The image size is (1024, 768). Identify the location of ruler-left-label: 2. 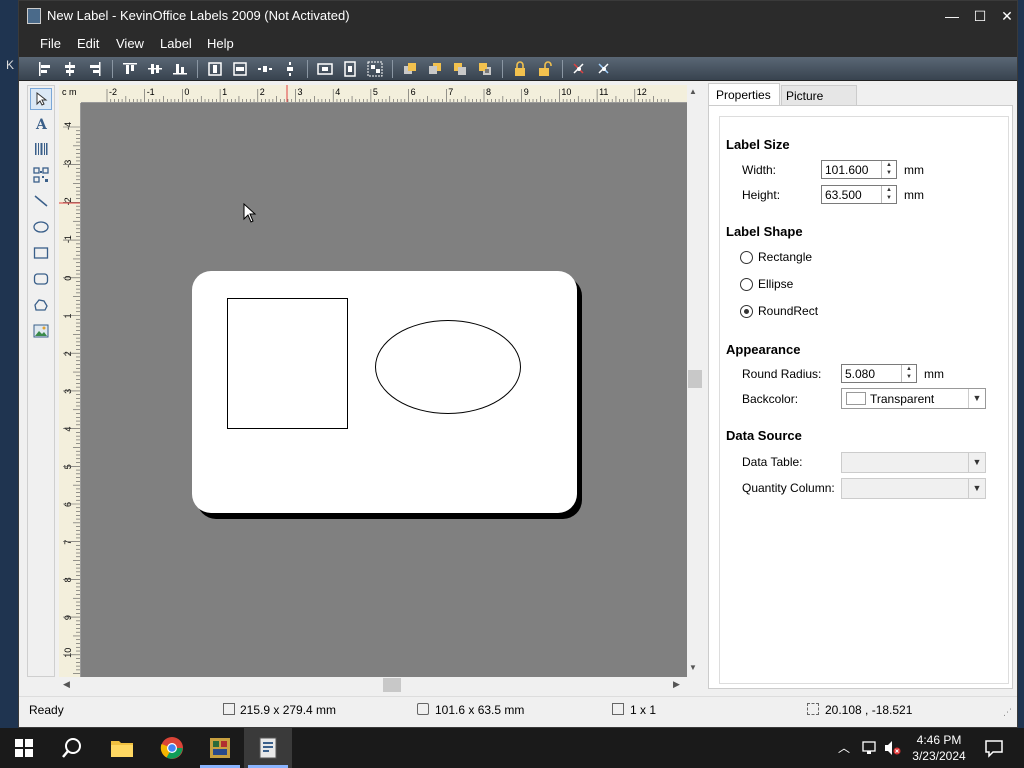
(68, 353).